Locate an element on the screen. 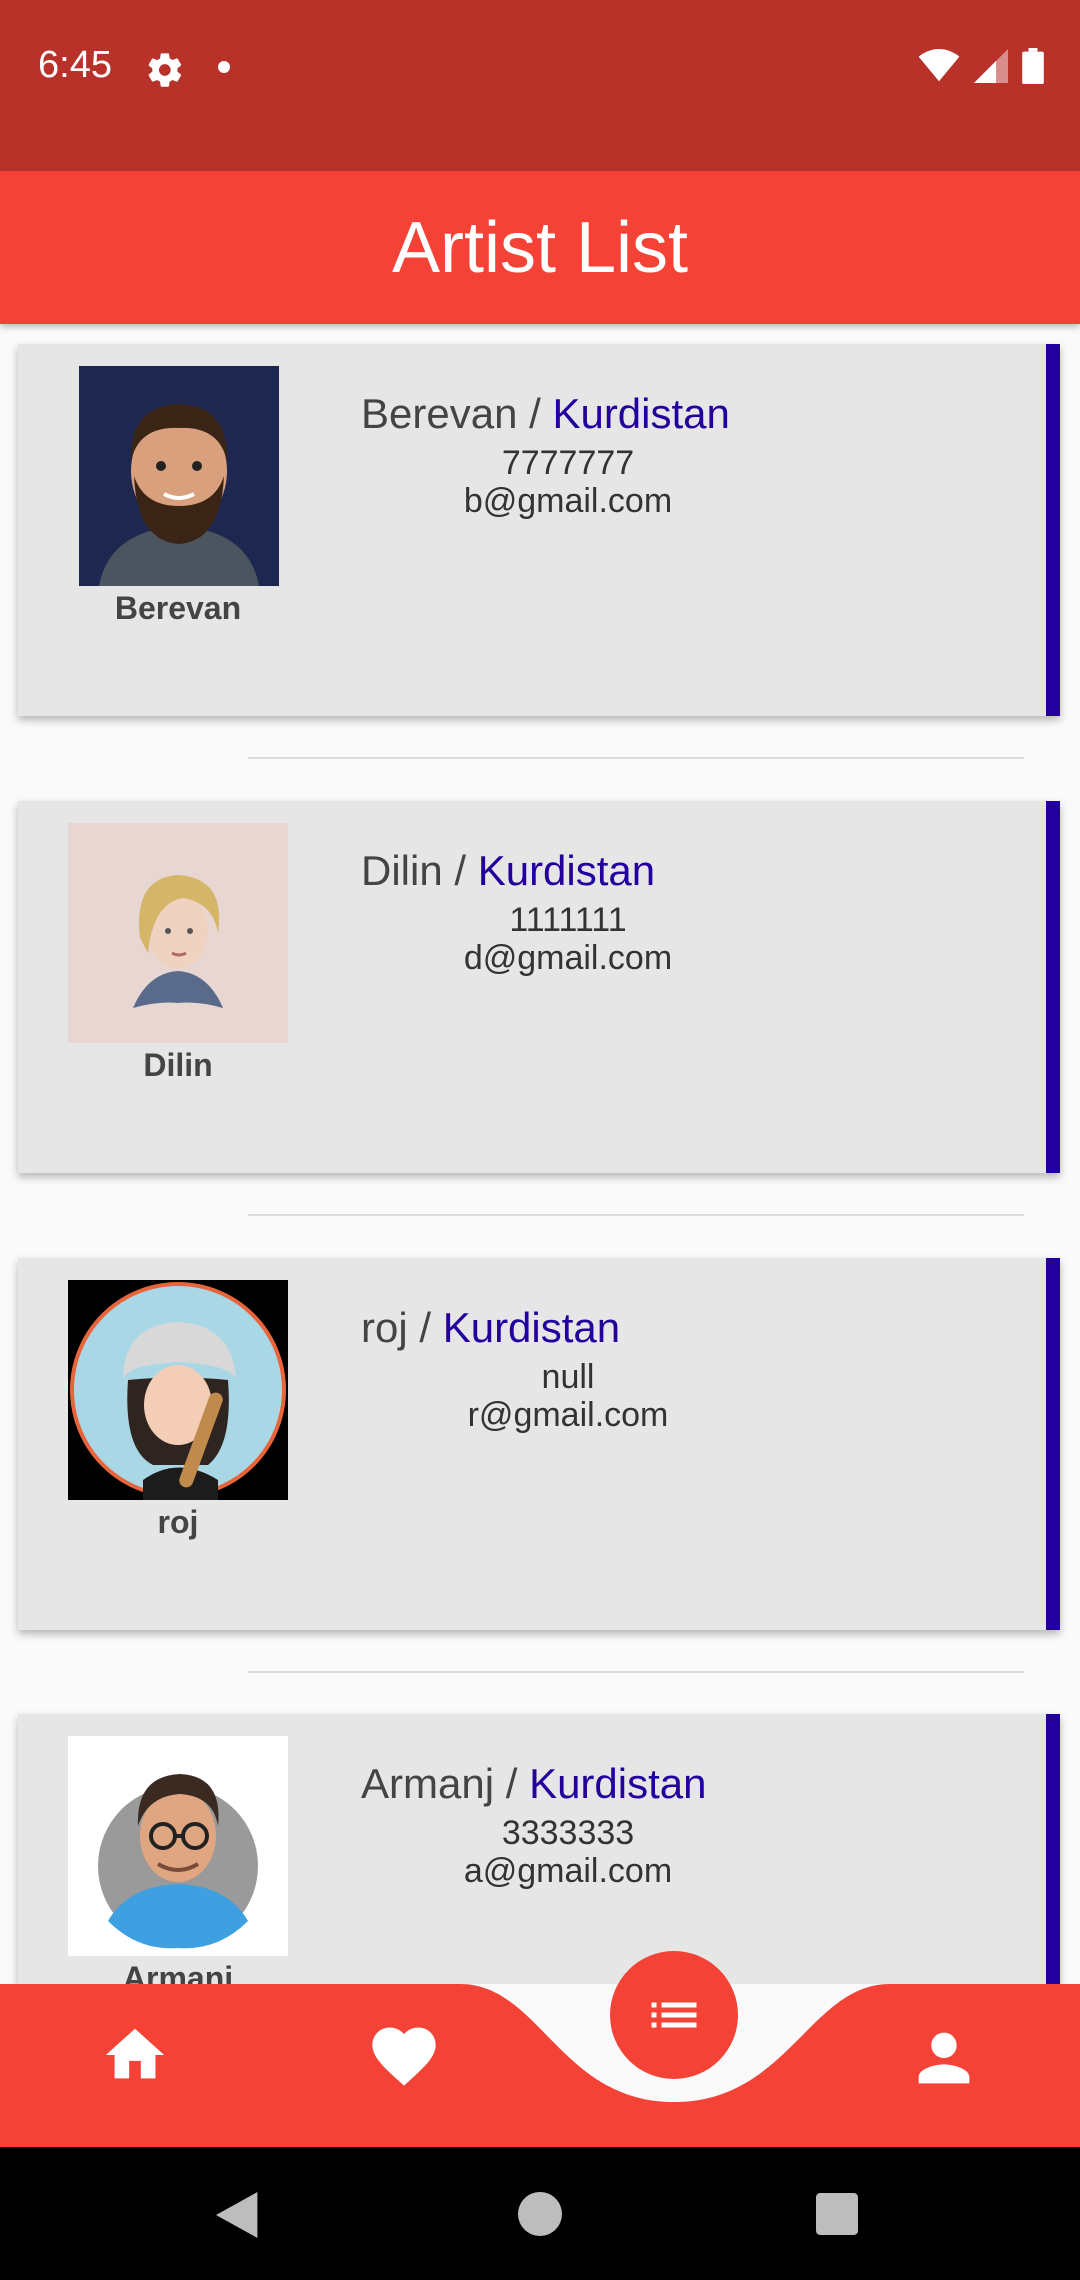 The image size is (1080, 2280). cell-signal-icon is located at coordinates (991, 66).